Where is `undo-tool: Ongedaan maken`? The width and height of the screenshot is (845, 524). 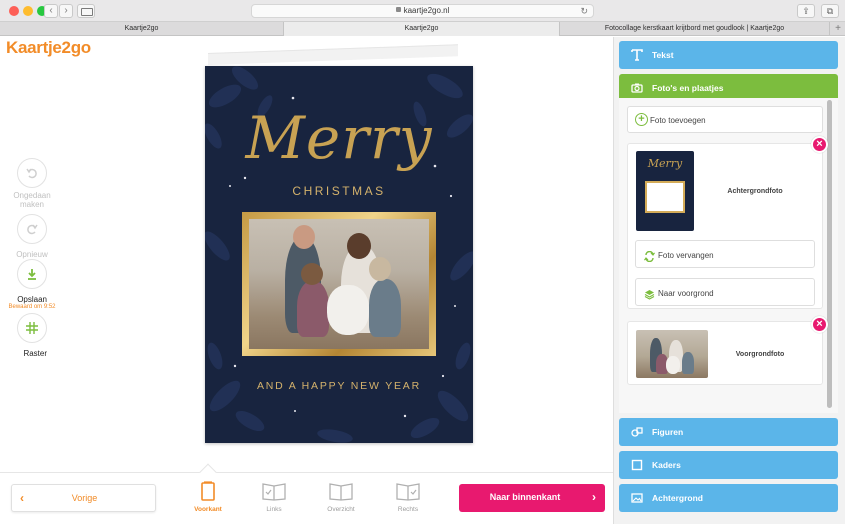 undo-tool: Ongedaan maken is located at coordinates (32, 185).